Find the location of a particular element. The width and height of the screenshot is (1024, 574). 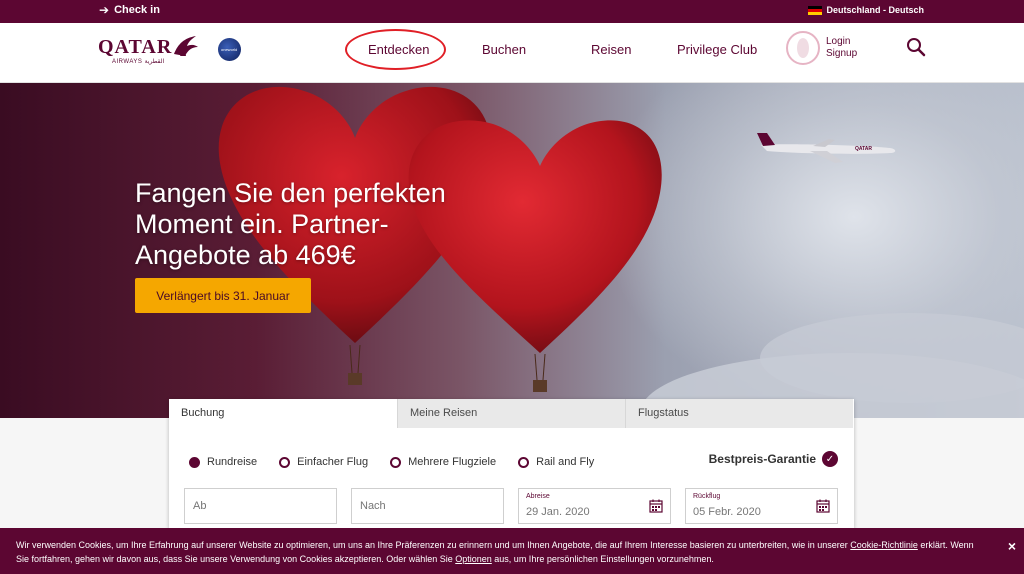

language-selector: Deutschland - Deutsch is located at coordinates (866, 10).